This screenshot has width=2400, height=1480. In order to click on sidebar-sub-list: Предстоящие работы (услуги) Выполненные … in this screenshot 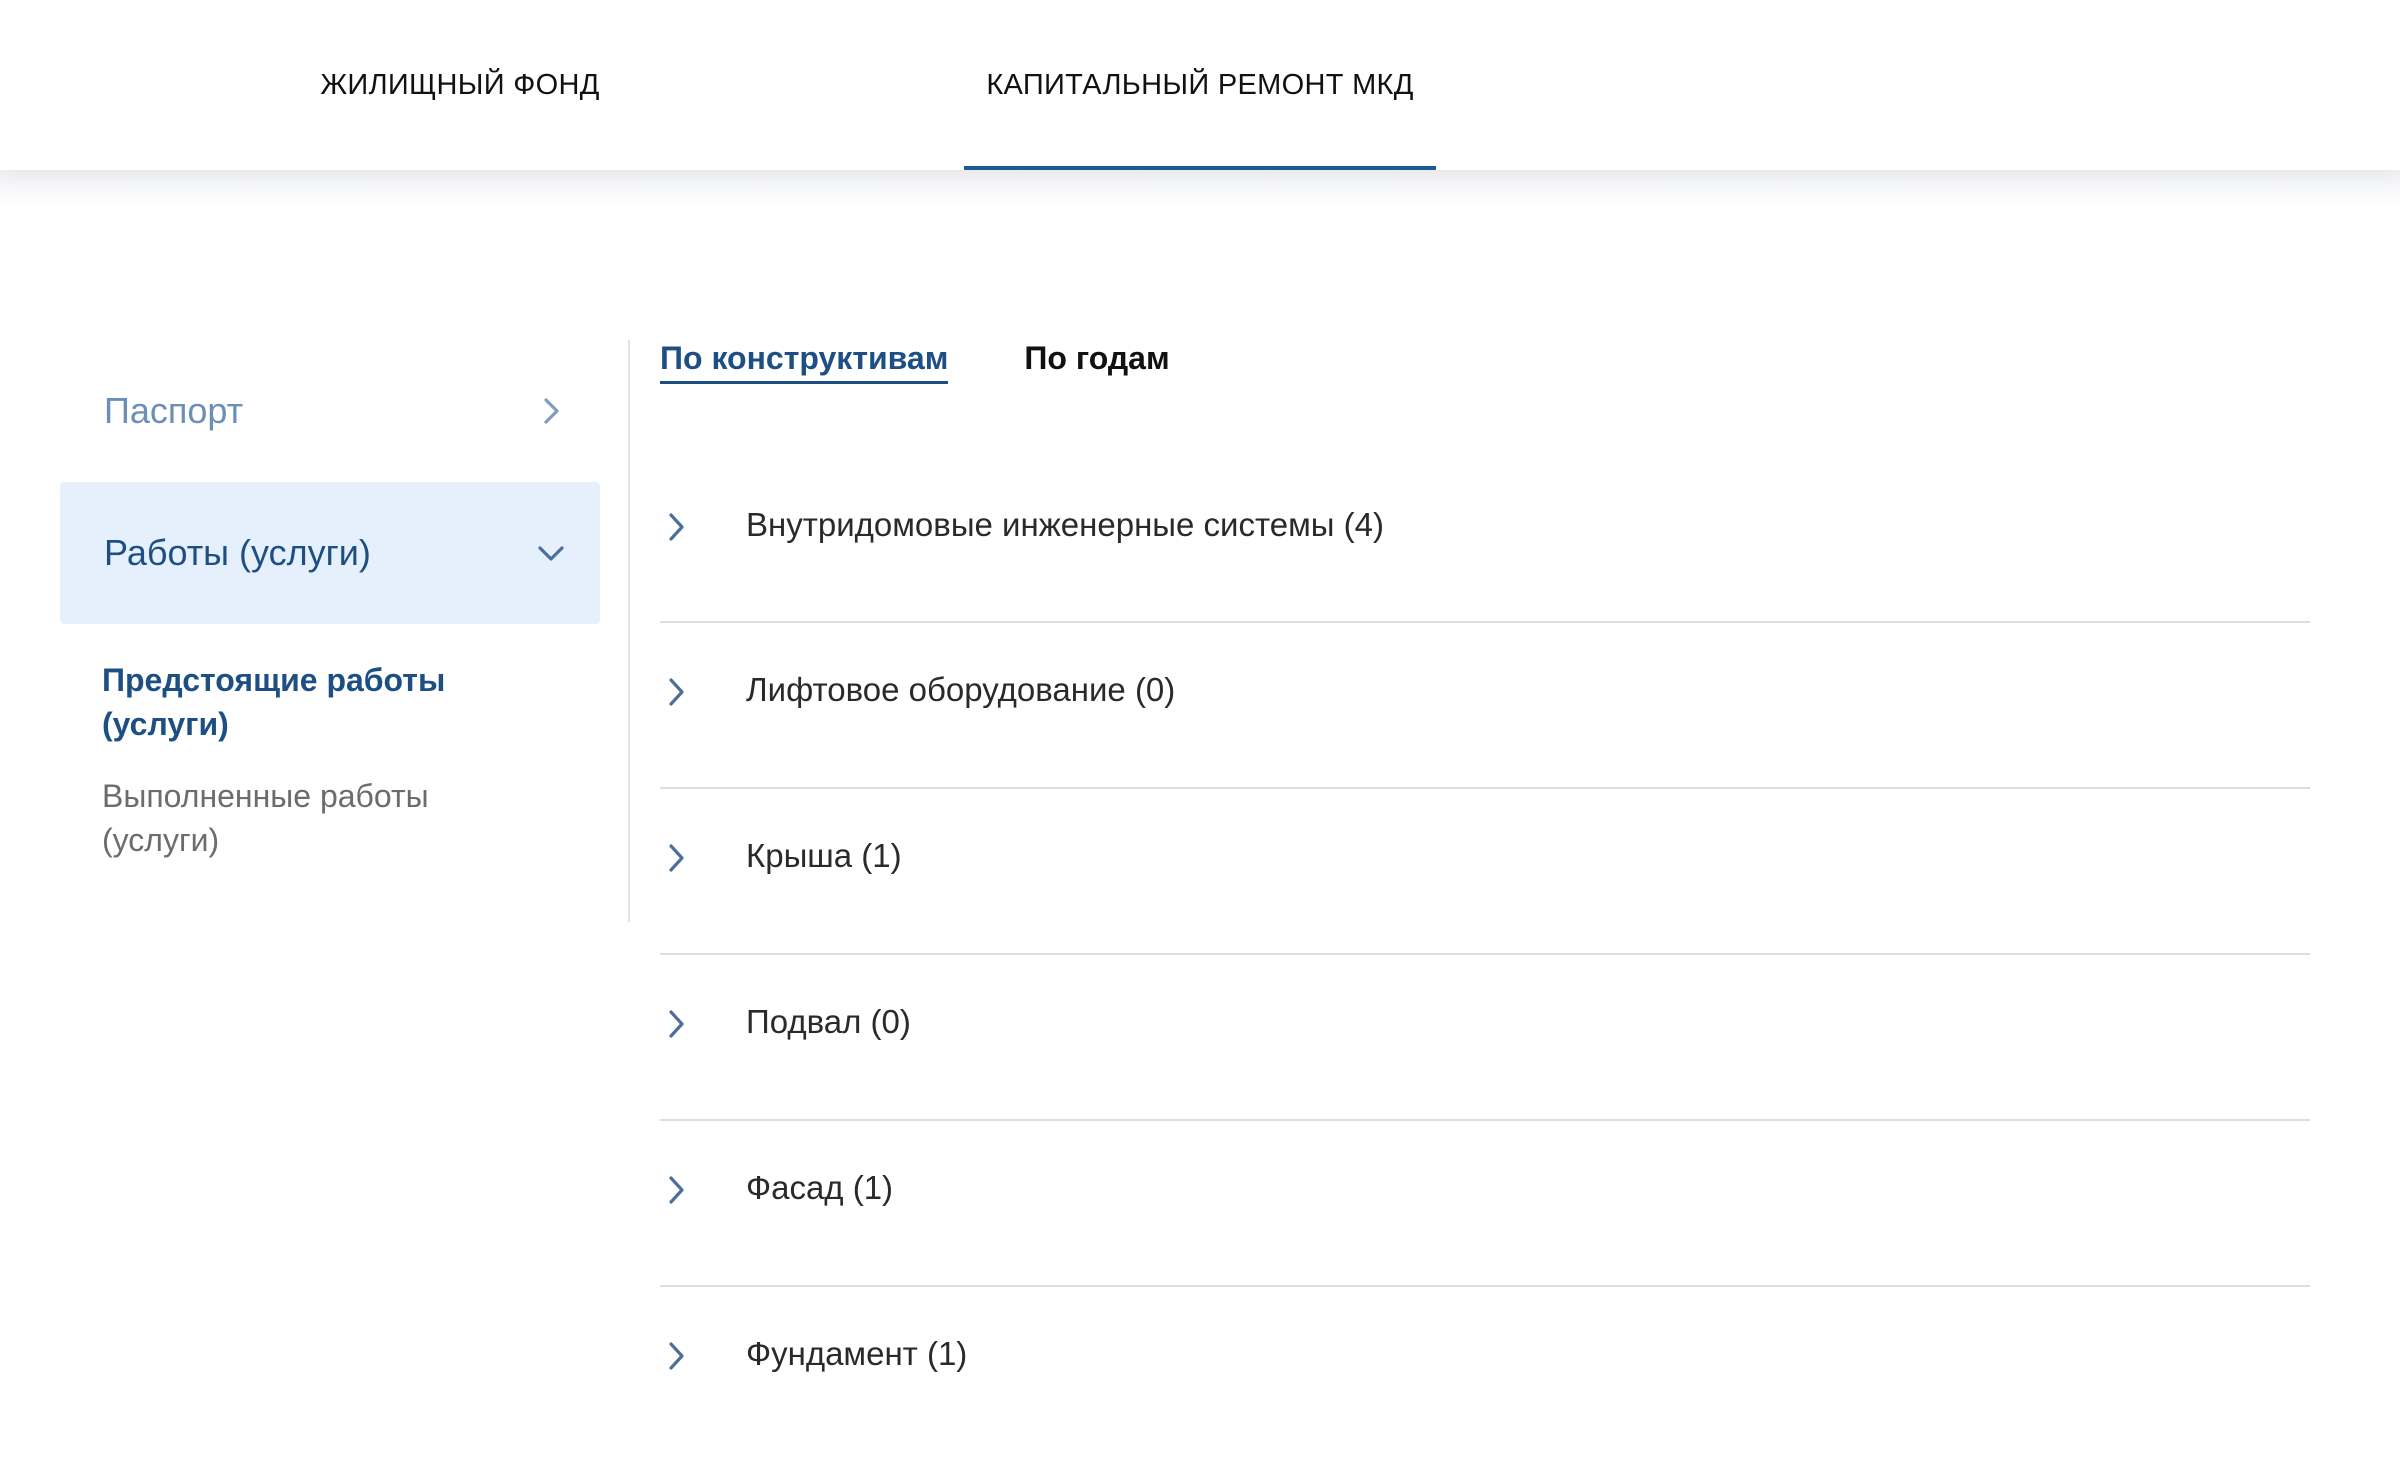, I will do `click(330, 743)`.